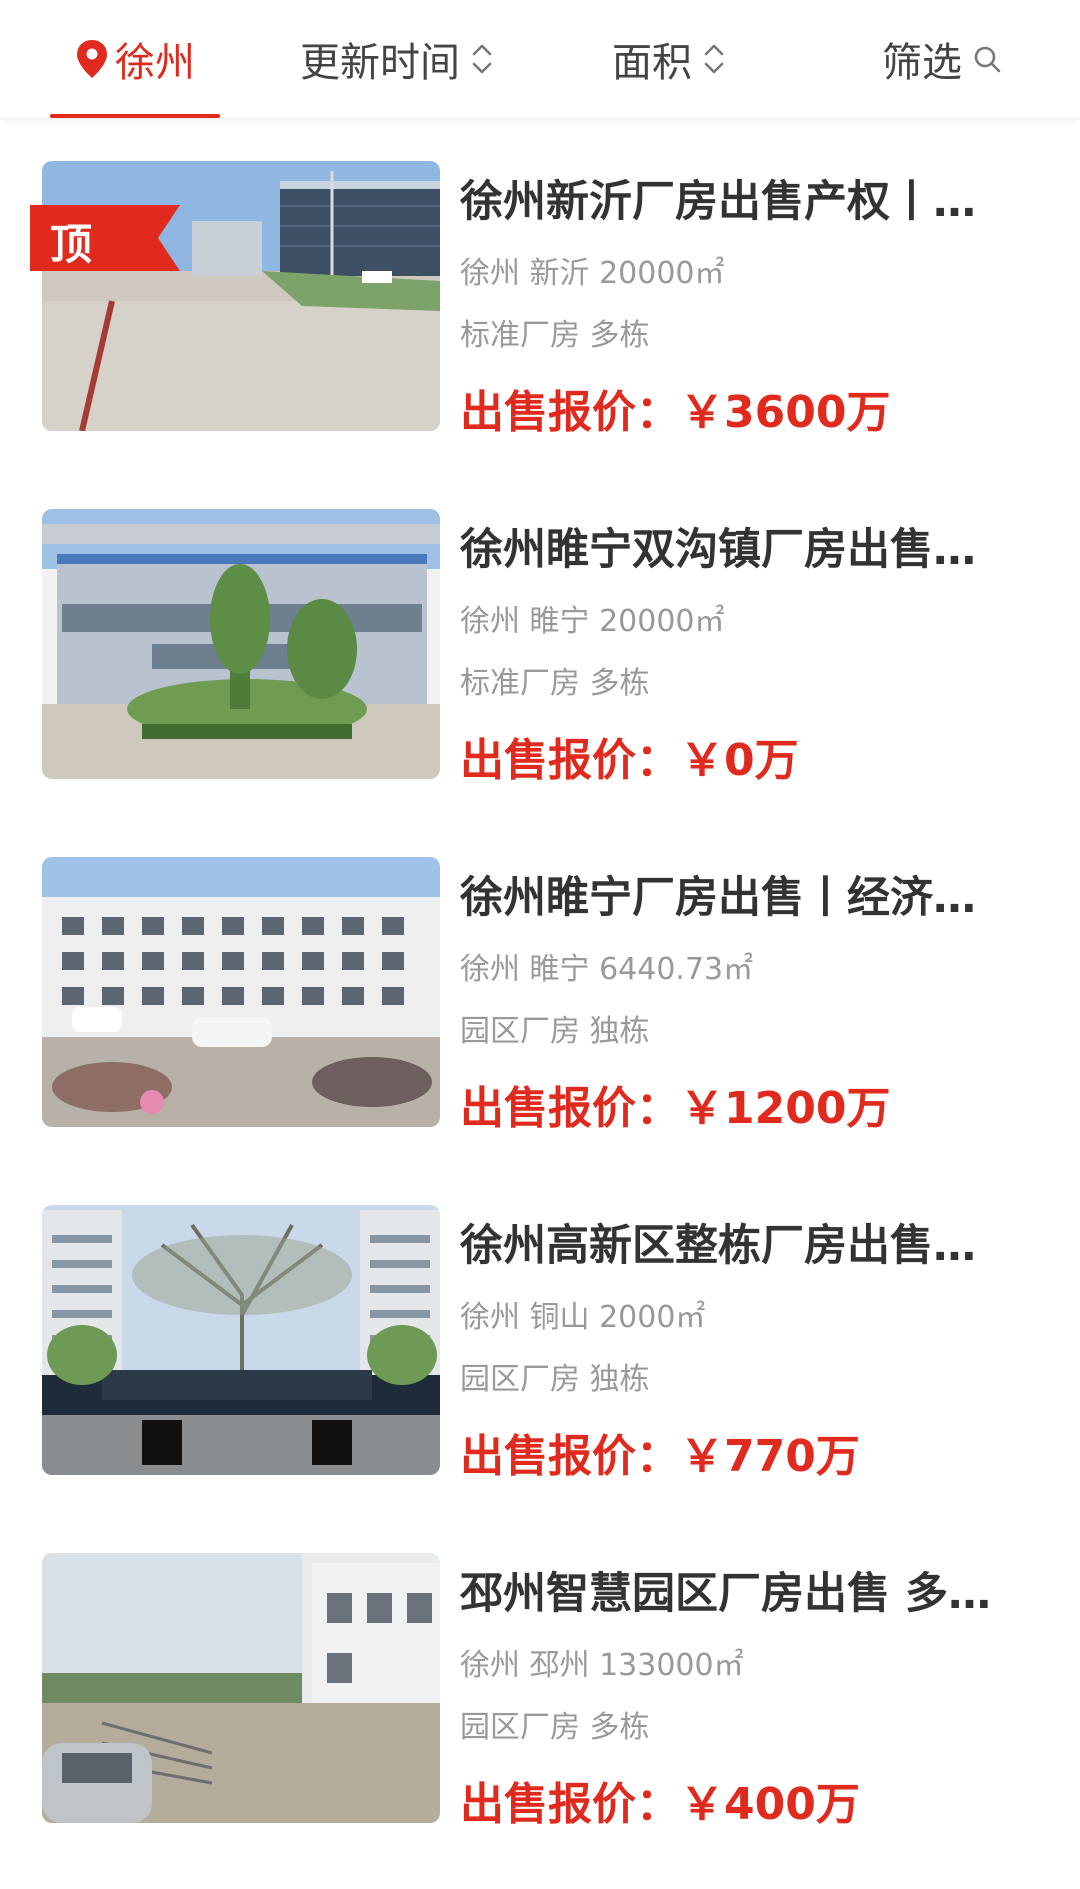 The height and width of the screenshot is (1889, 1080). Describe the element at coordinates (922, 63) in the screenshot. I see `filter-label: 筛选` at that location.